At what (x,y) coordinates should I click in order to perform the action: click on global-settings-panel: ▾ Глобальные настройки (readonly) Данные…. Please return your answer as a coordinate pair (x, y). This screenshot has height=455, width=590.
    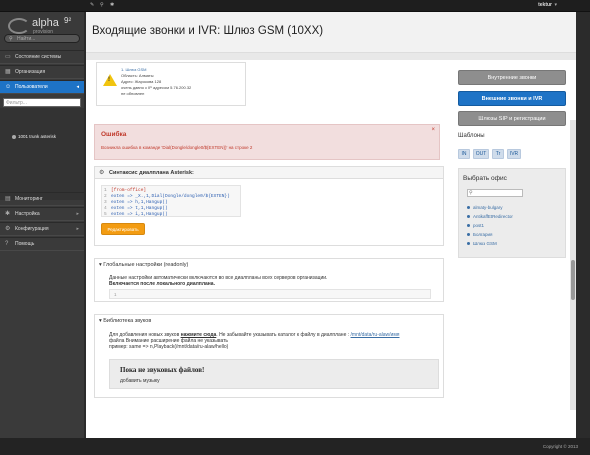
    Looking at the image, I should click on (269, 280).